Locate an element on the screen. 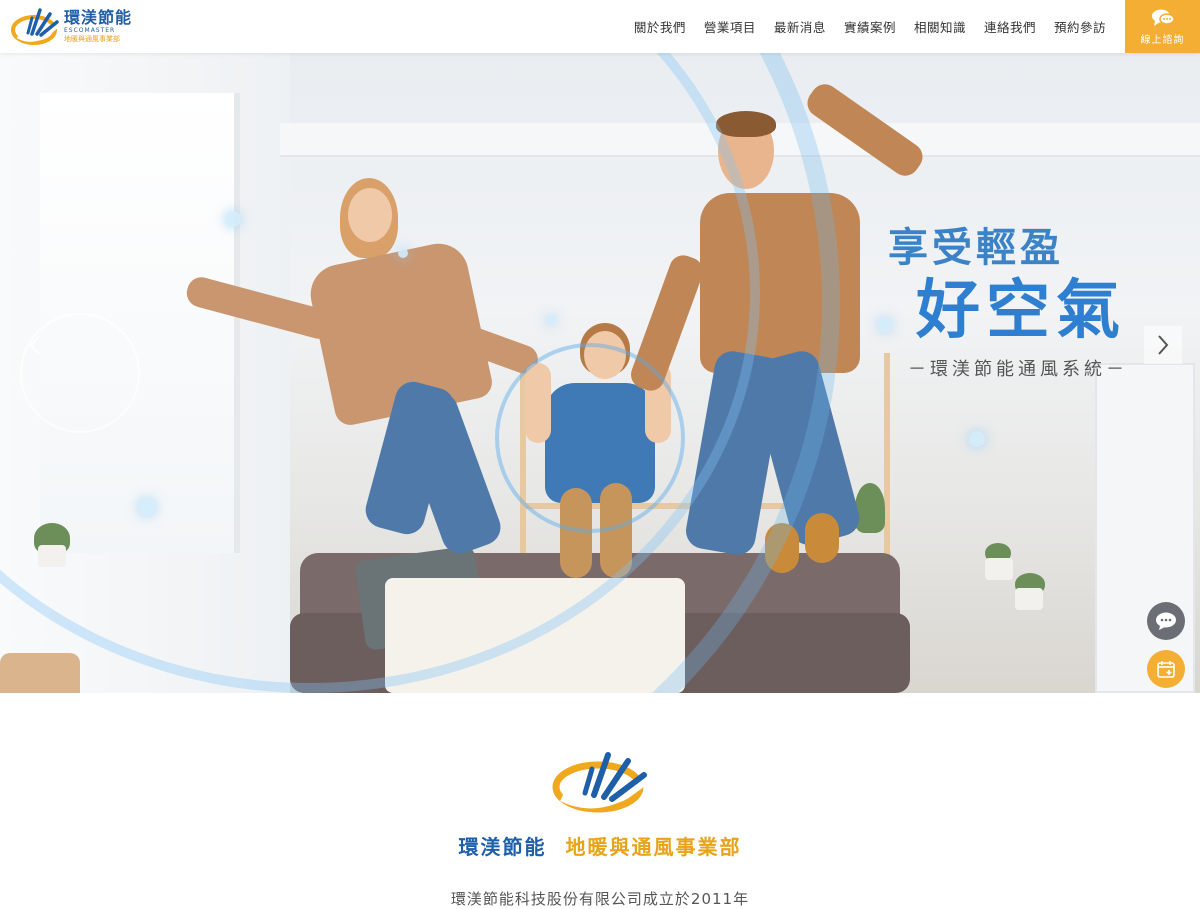 Image resolution: width=1200 pixels, height=909 pixels. main-nav: 關於我們 營業項目 最新消息 實績案例 相關知識 連絡我們 預約參訪 is located at coordinates (861, 26).